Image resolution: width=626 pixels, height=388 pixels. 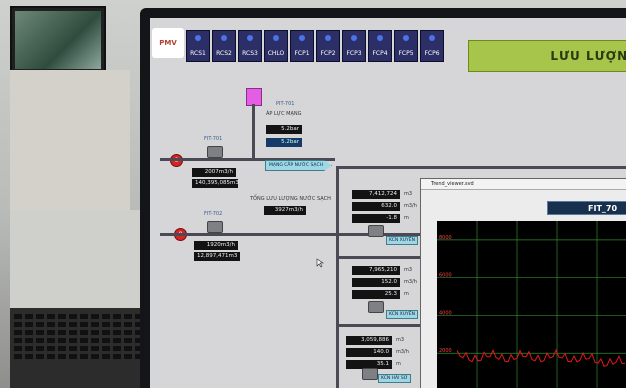 I want to click on mouse-cursor-icon, so click(x=320, y=263).